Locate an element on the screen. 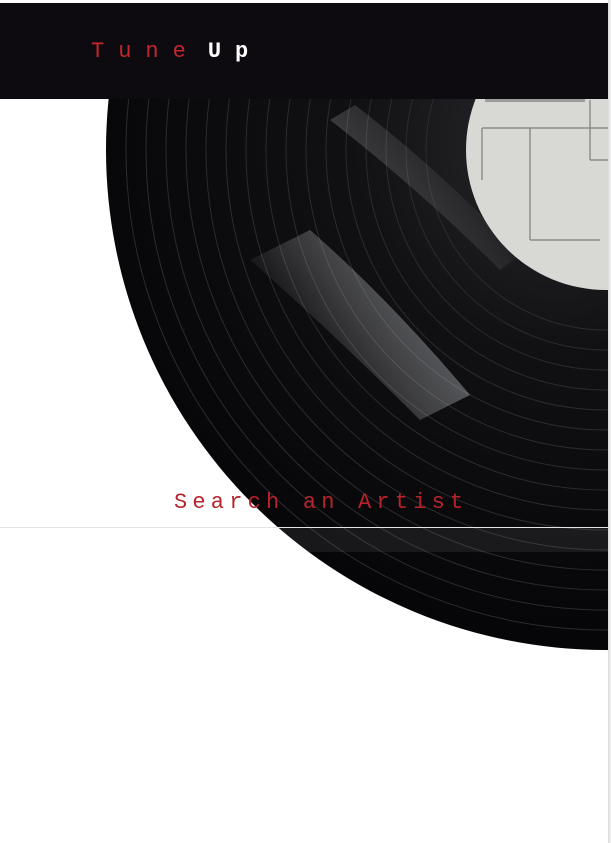 The width and height of the screenshot is (611, 843). navbar: Tune Up is located at coordinates (304, 51).